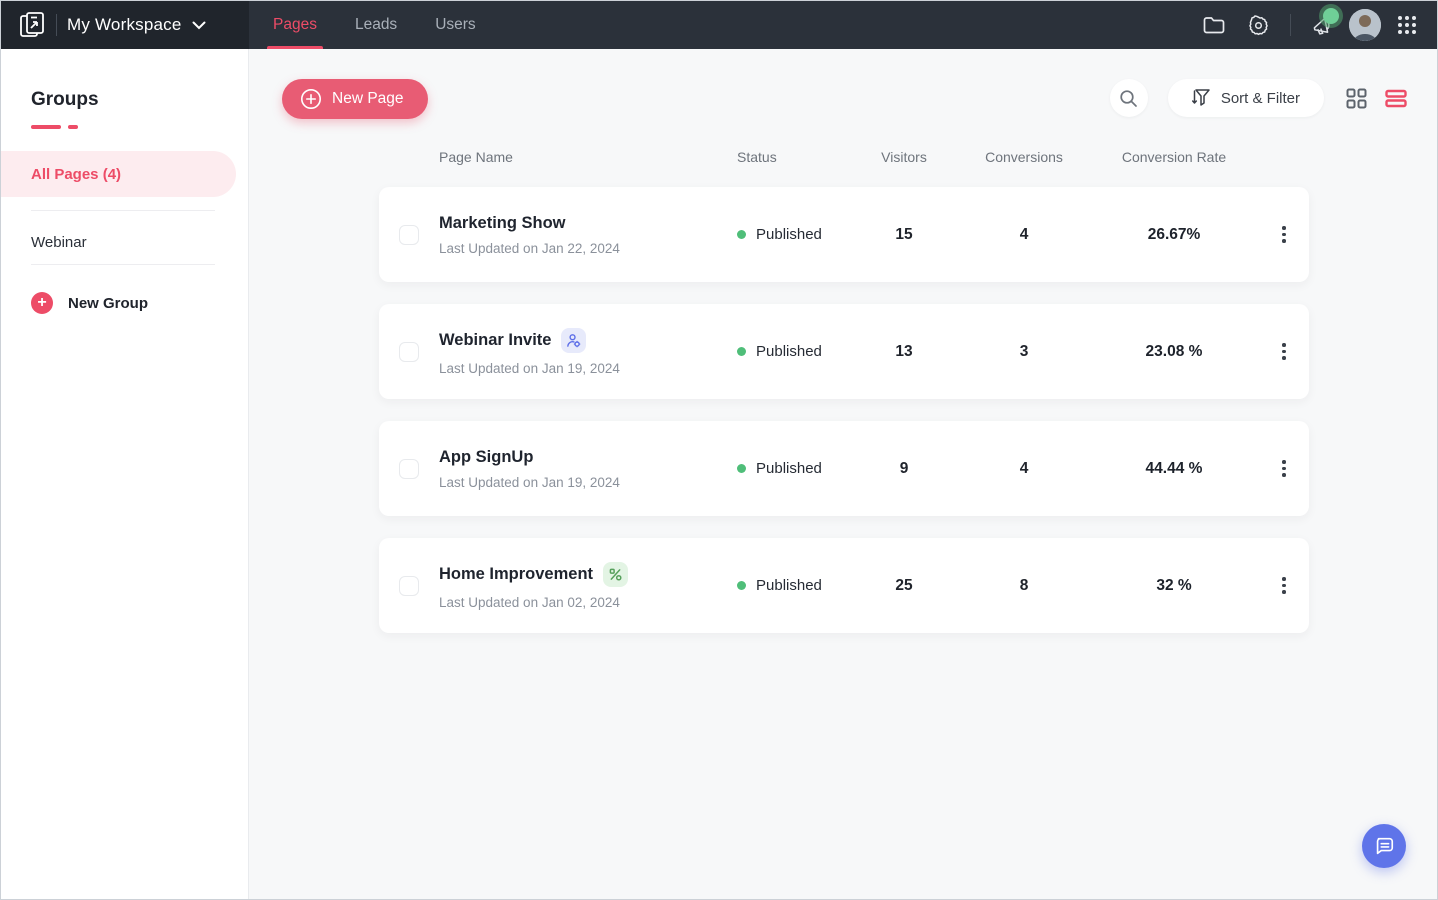 The width and height of the screenshot is (1438, 900). Describe the element at coordinates (476, 157) in the screenshot. I see `header-page-name: Page Name` at that location.